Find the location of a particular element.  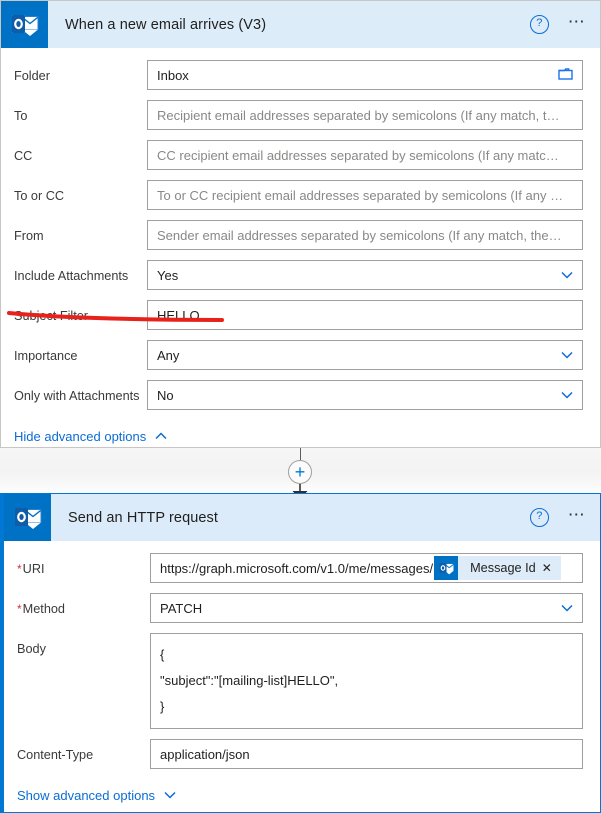

field-label-folder: Folder is located at coordinates (32, 76).